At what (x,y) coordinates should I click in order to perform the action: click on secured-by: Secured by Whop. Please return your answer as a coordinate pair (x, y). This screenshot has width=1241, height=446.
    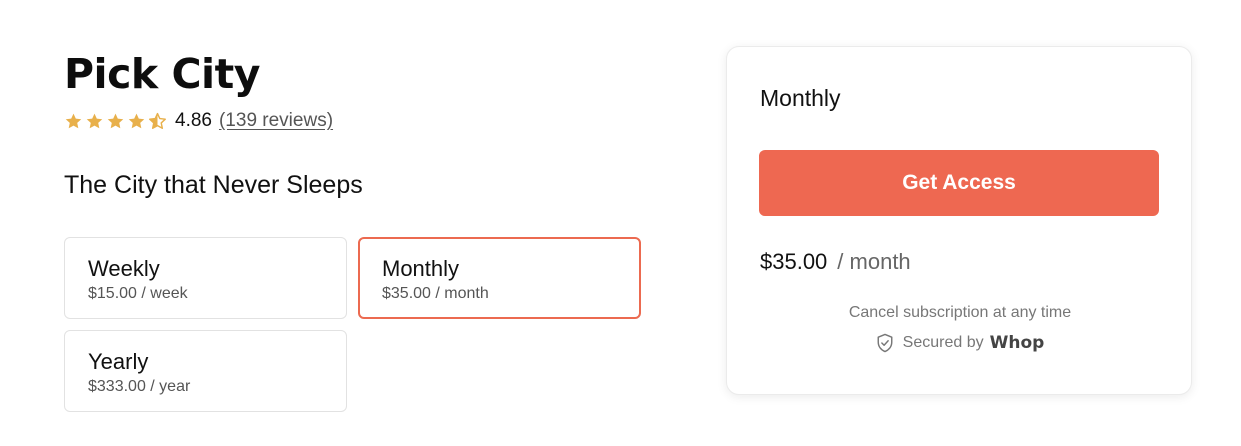
    Looking at the image, I should click on (960, 343).